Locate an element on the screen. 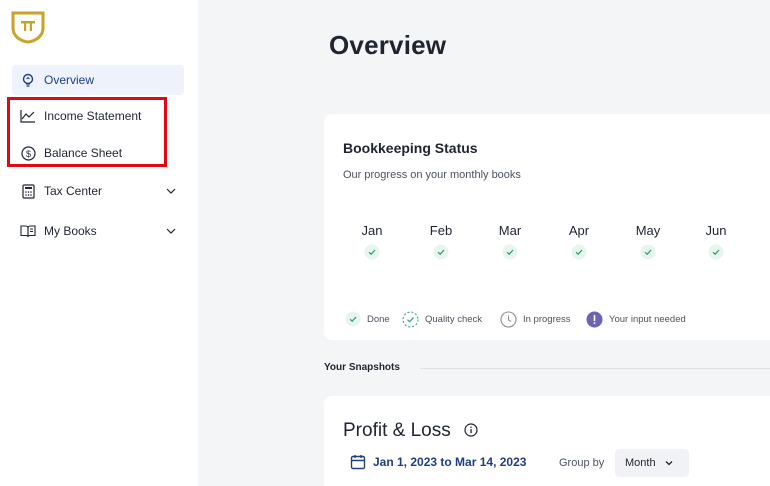  pillar-shield-logo is located at coordinates (28, 27).